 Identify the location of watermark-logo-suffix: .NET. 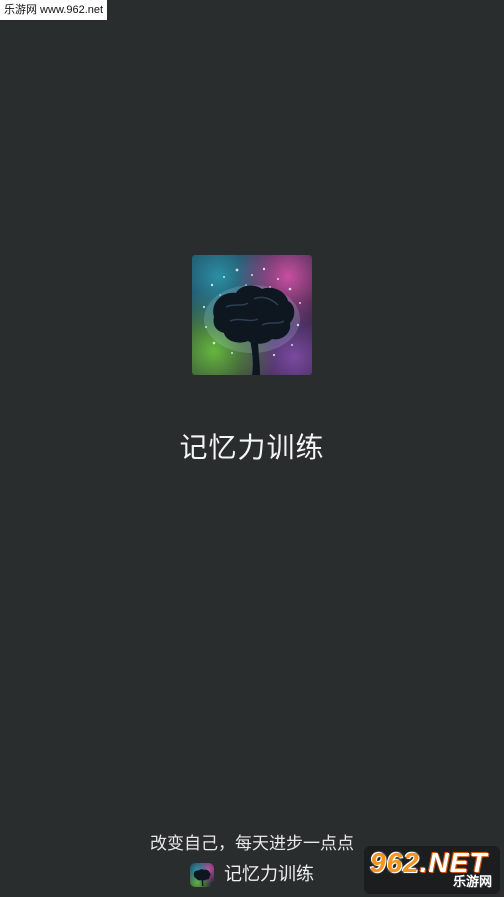
(453, 862).